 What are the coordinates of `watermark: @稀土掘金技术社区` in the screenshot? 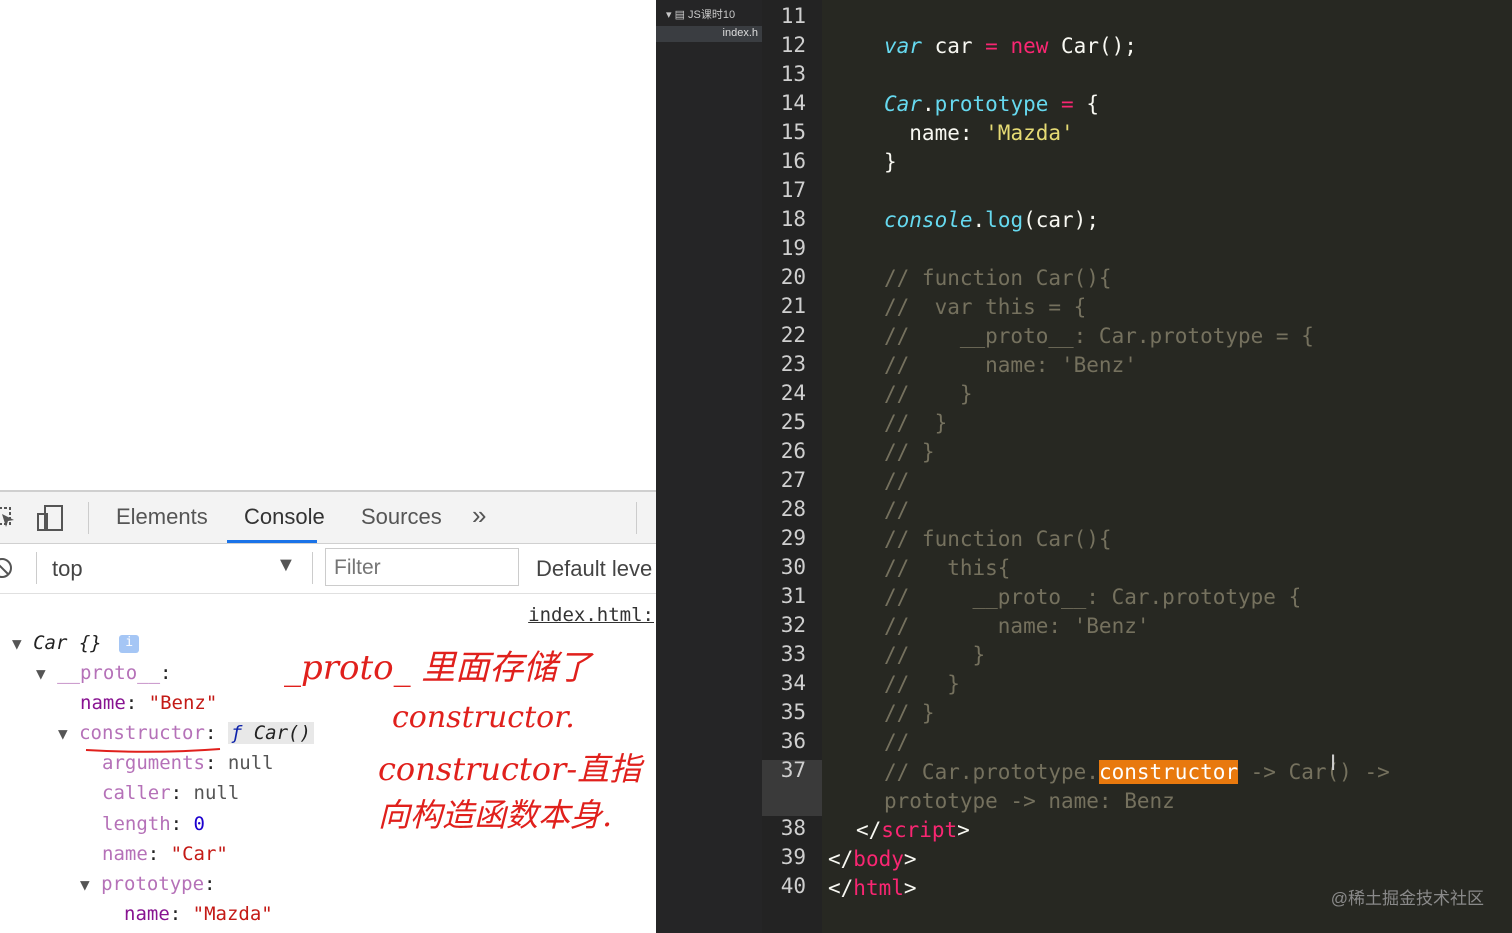 It's located at (1407, 898).